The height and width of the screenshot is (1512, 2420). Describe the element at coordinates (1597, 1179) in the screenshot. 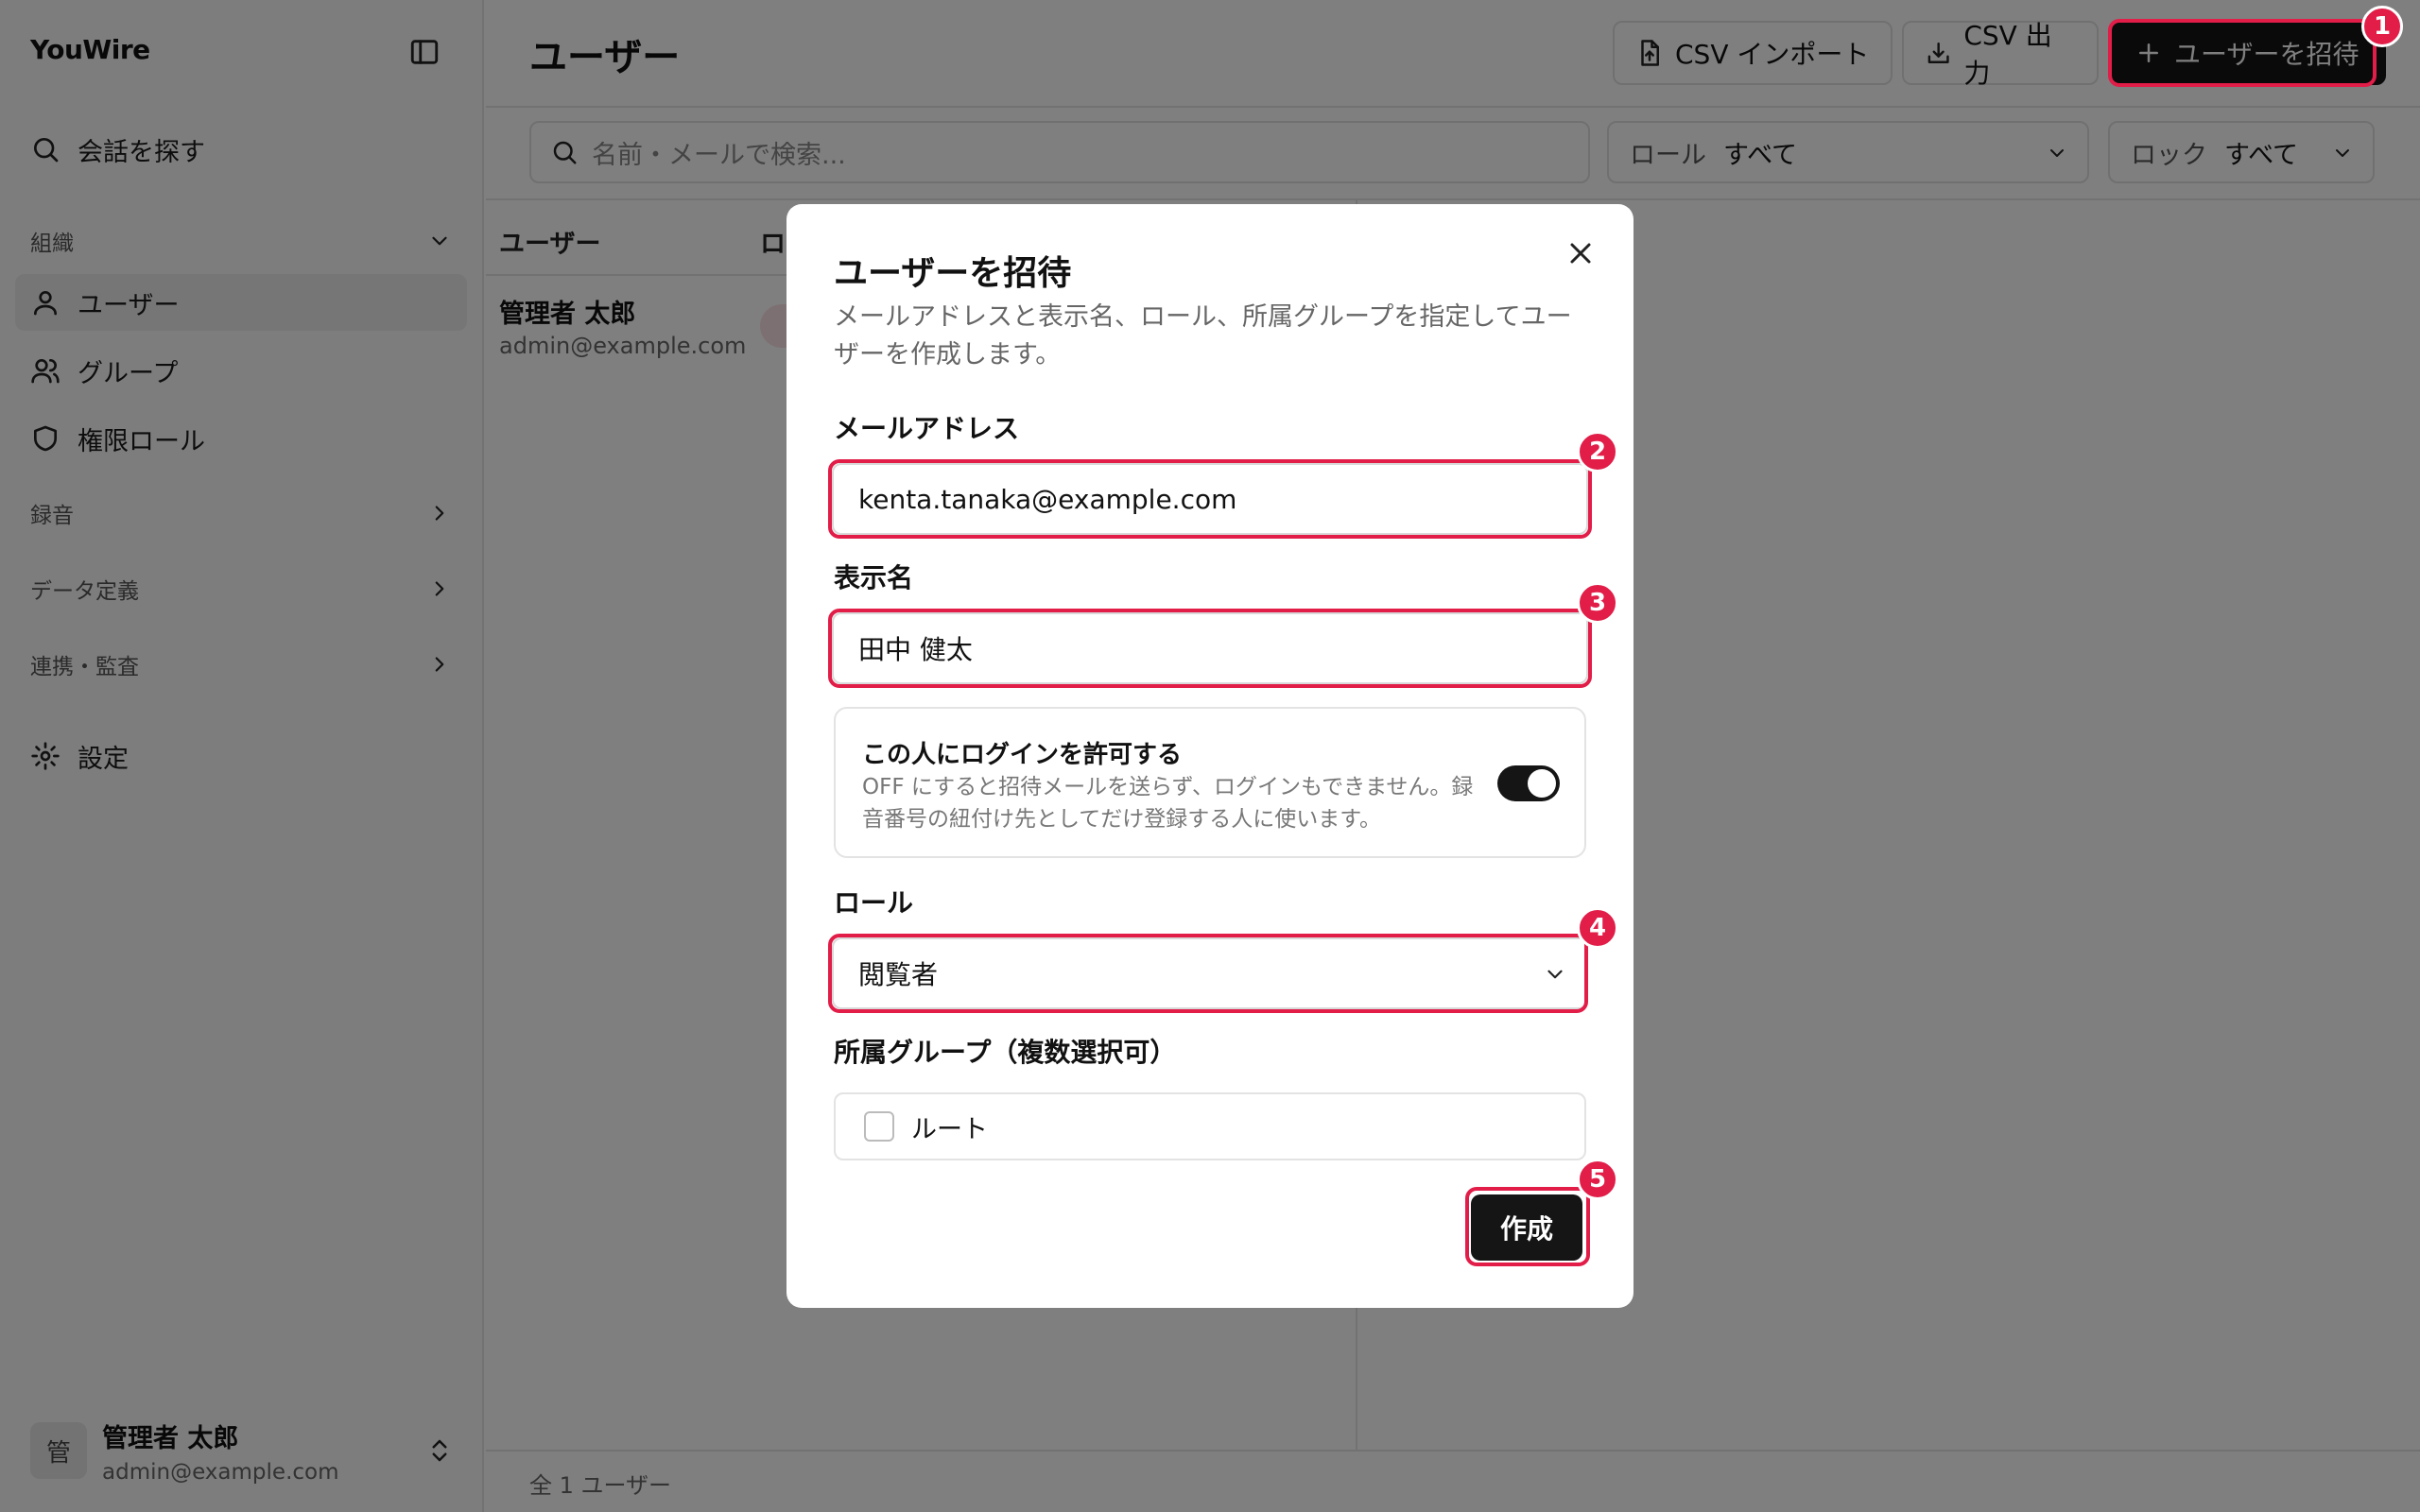

I see `step-badge-5: 5` at that location.